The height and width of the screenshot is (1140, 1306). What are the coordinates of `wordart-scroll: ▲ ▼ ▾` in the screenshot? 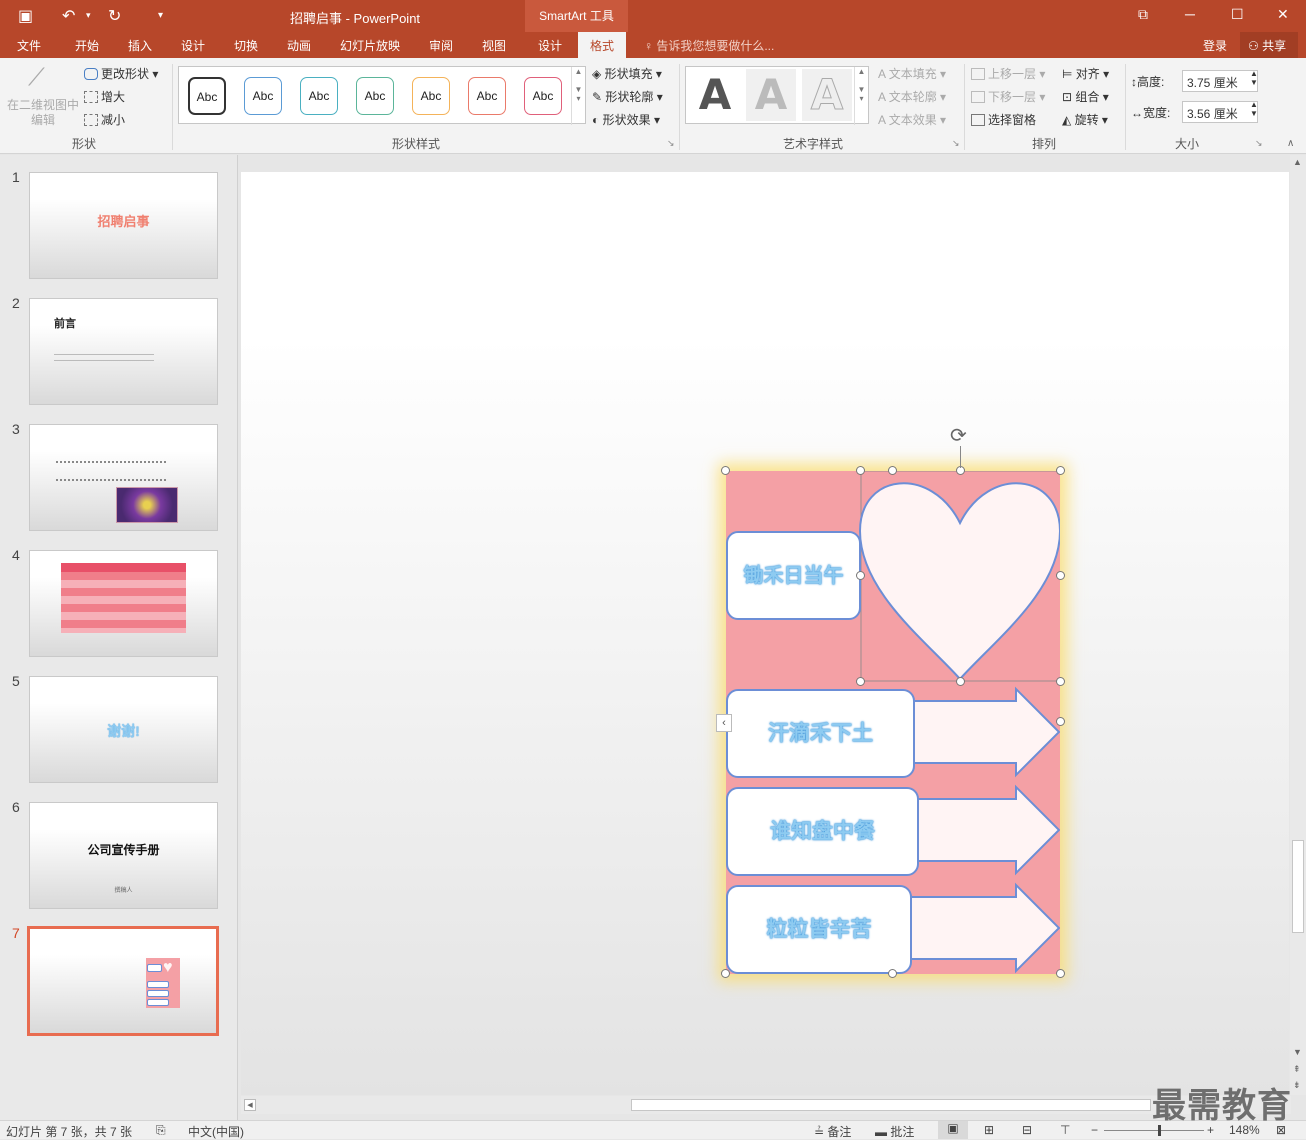 It's located at (861, 96).